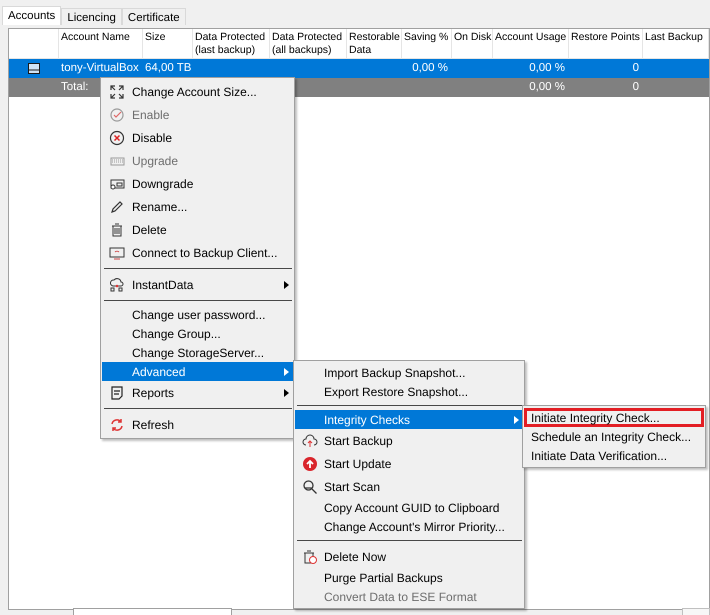 Image resolution: width=710 pixels, height=615 pixels. What do you see at coordinates (100, 68) in the screenshot?
I see `table-cell: tony-VirtualBox` at bounding box center [100, 68].